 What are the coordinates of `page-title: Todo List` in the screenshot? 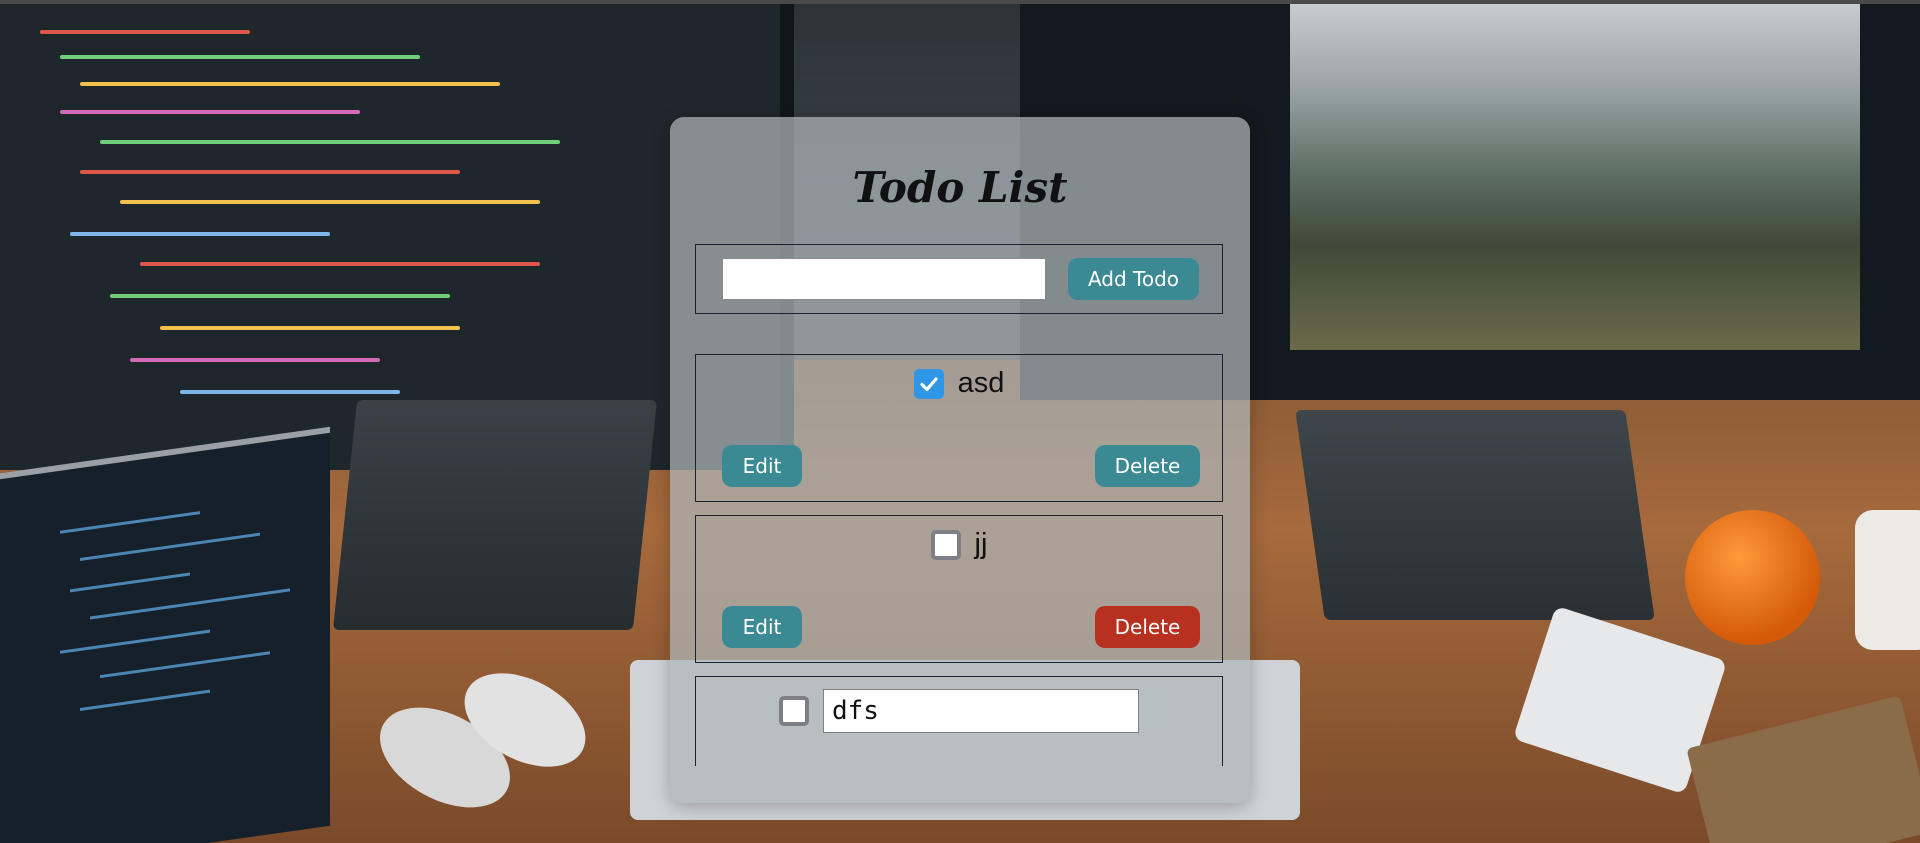 It's located at (960, 187).